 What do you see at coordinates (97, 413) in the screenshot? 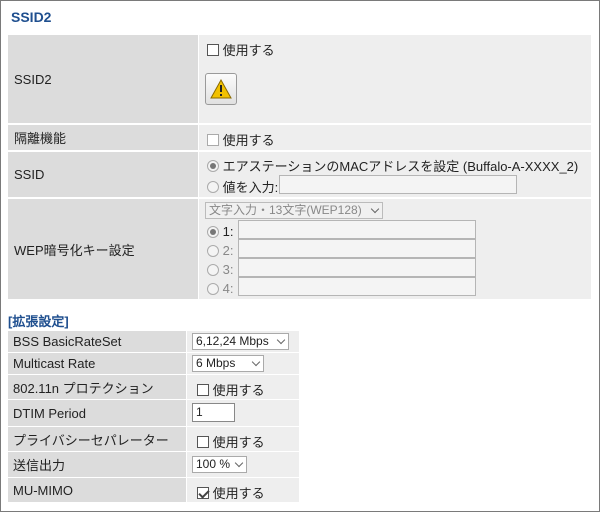
I see `dtim-label: DTIM Period` at bounding box center [97, 413].